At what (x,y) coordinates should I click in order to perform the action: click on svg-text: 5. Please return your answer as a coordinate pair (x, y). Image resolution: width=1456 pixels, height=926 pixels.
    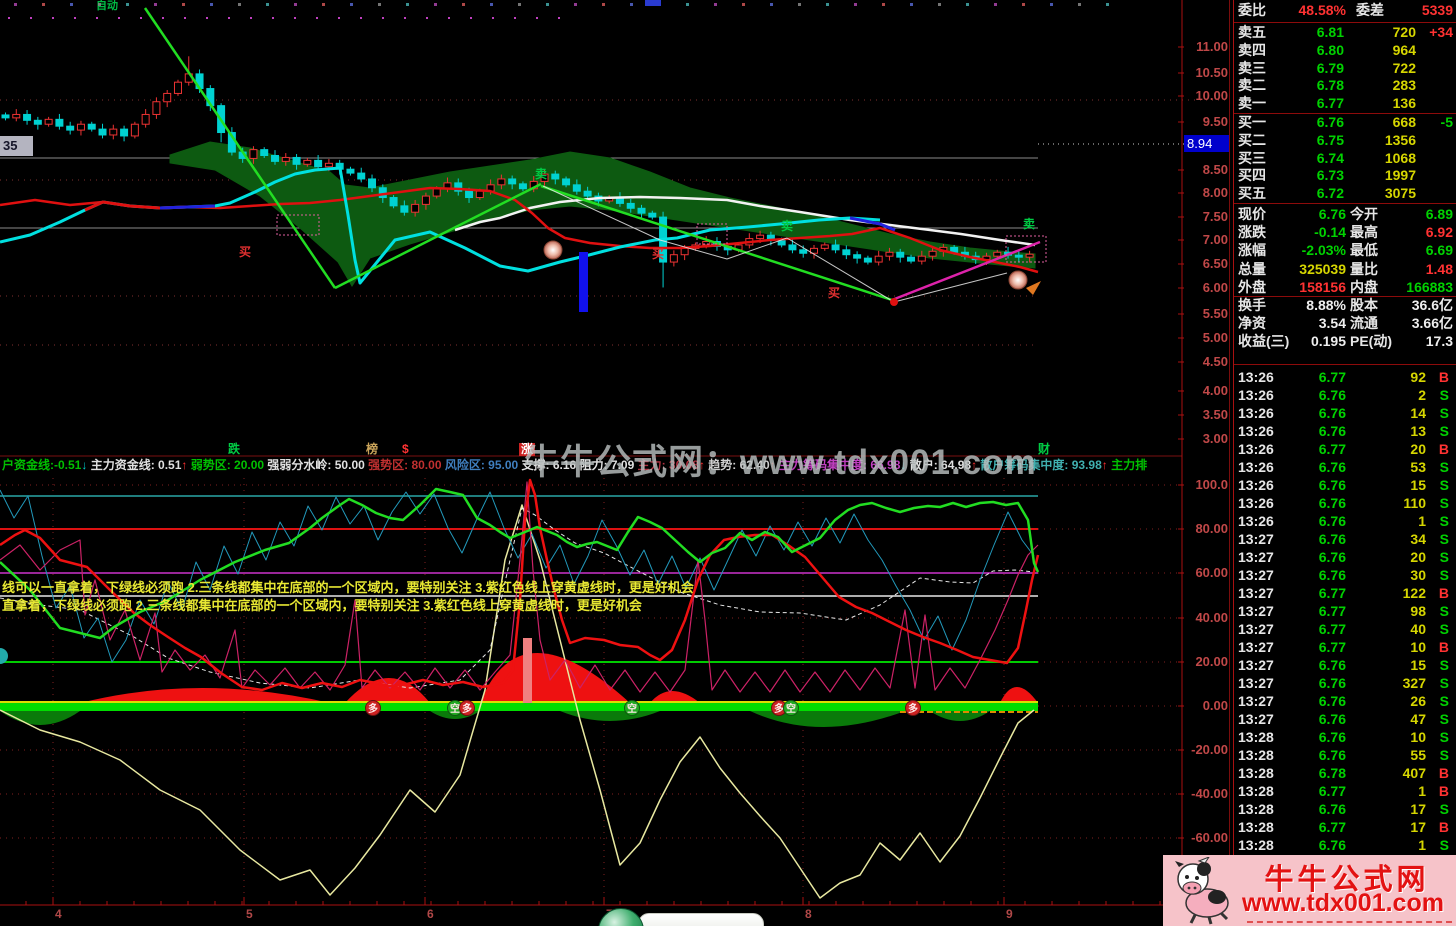
    Looking at the image, I should click on (249, 914).